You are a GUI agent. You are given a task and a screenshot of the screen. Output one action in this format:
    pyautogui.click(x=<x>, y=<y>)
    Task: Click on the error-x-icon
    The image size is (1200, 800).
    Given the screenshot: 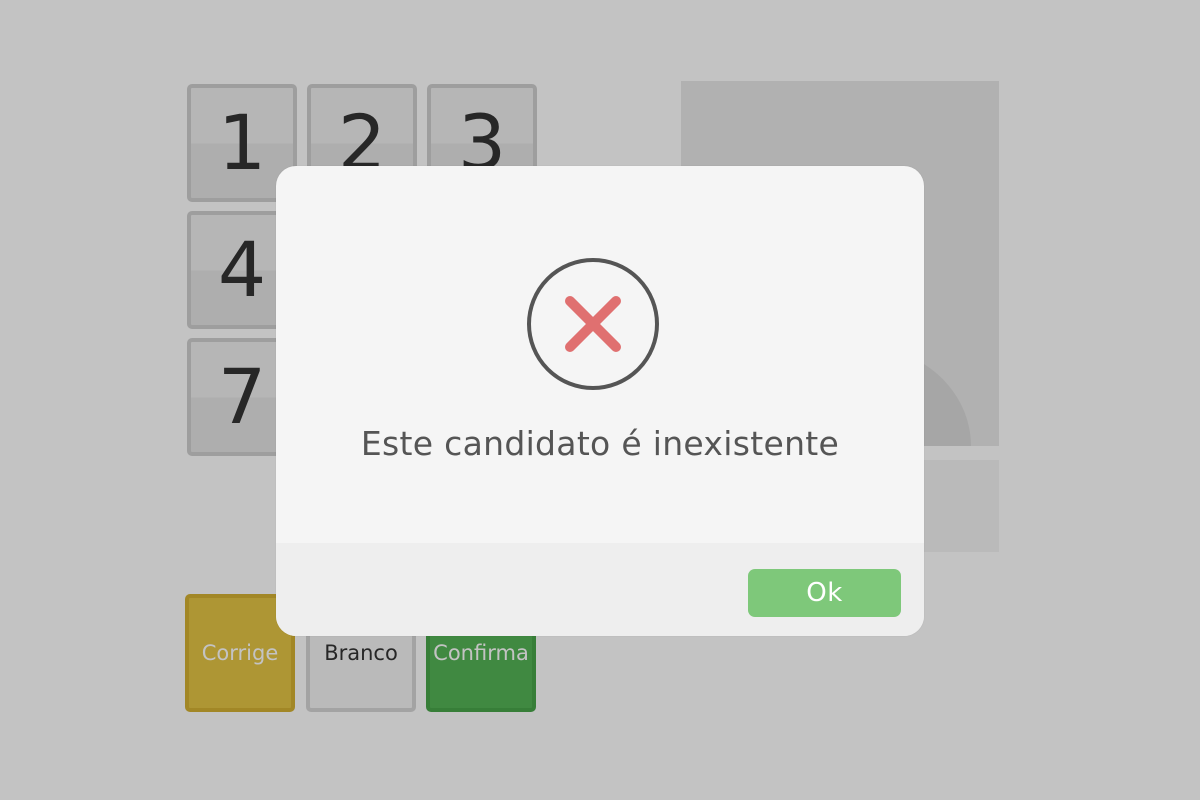 What is the action you would take?
    pyautogui.click(x=593, y=324)
    